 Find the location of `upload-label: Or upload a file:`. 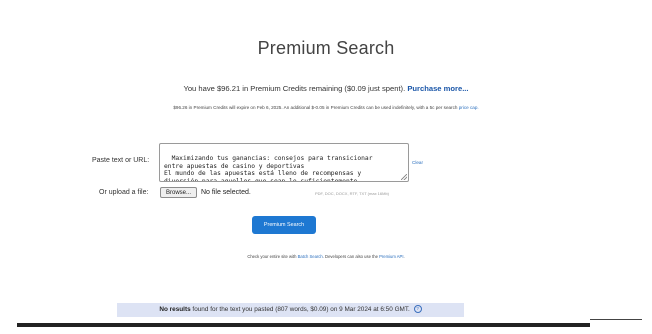

upload-label: Or upload a file: is located at coordinates (124, 192).